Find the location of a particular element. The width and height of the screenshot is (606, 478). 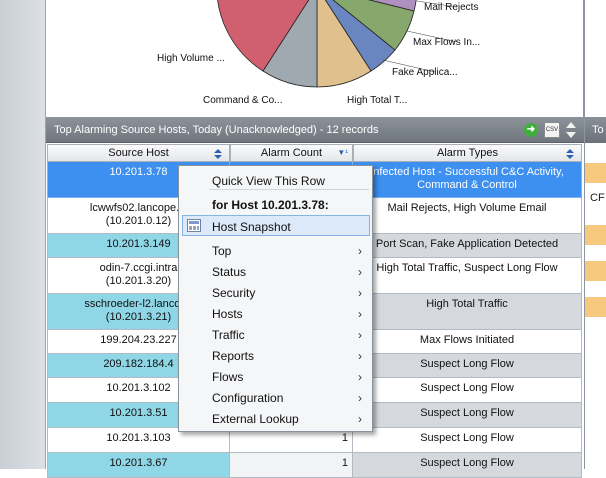

right-panel-cell-cf: CF is located at coordinates (595, 199).